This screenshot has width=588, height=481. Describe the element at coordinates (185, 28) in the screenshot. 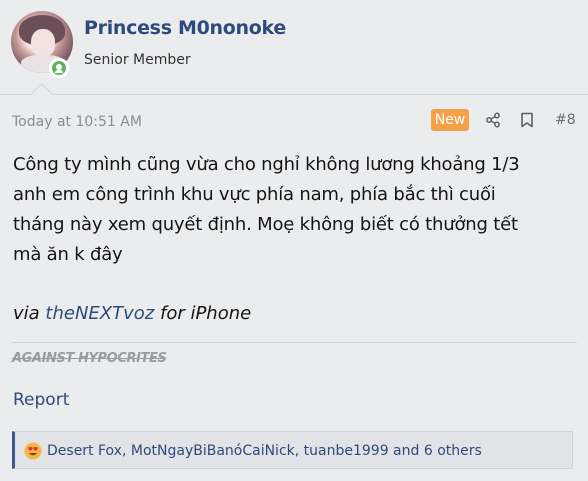

I see `username-link: Princess M0nonoke` at that location.